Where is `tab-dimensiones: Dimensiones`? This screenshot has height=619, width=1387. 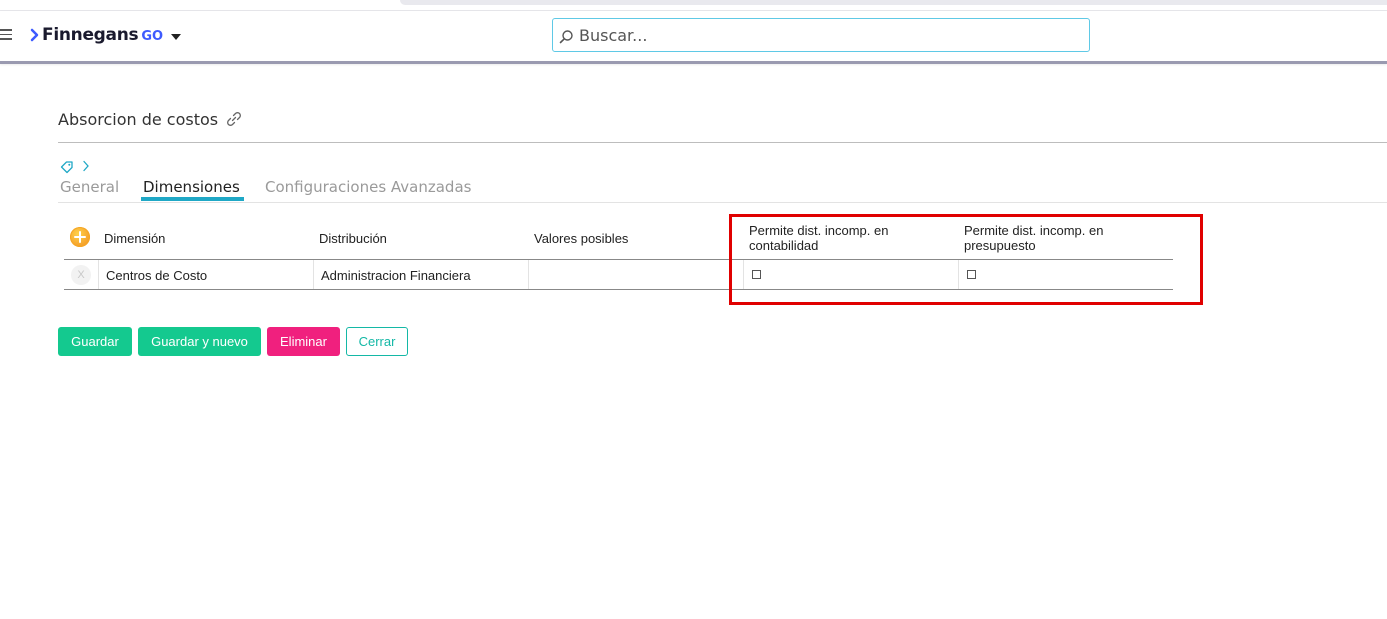 tab-dimensiones: Dimensiones is located at coordinates (191, 187).